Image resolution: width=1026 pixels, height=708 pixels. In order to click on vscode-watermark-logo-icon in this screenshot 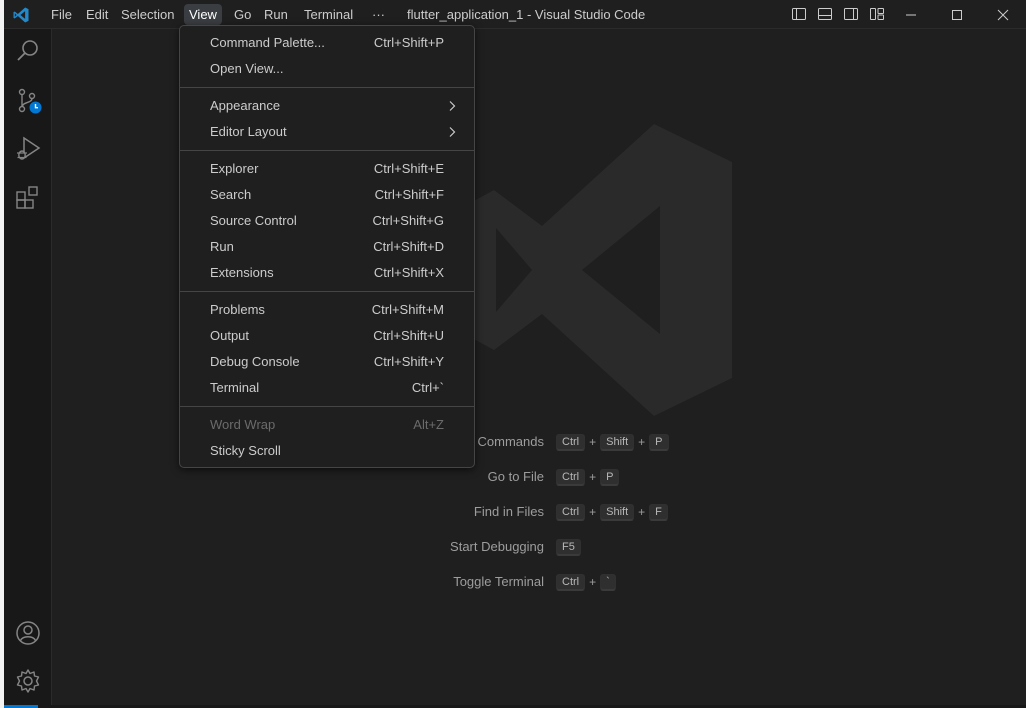, I will do `click(602, 270)`.